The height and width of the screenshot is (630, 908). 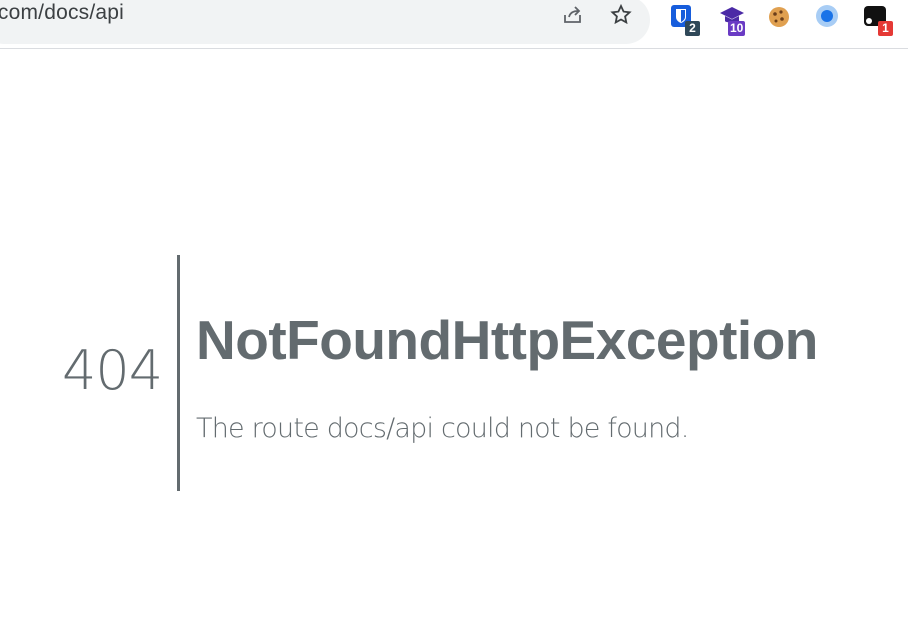 What do you see at coordinates (885, 28) in the screenshot?
I see `black-extension-badge: 1` at bounding box center [885, 28].